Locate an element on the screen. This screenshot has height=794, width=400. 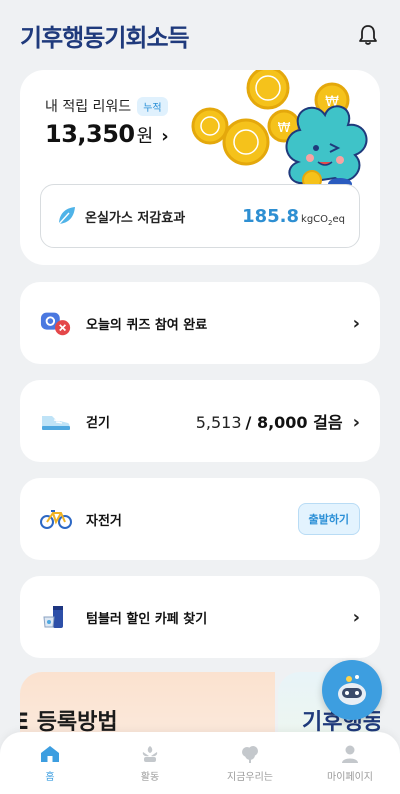
home-icon is located at coordinates (50, 753).